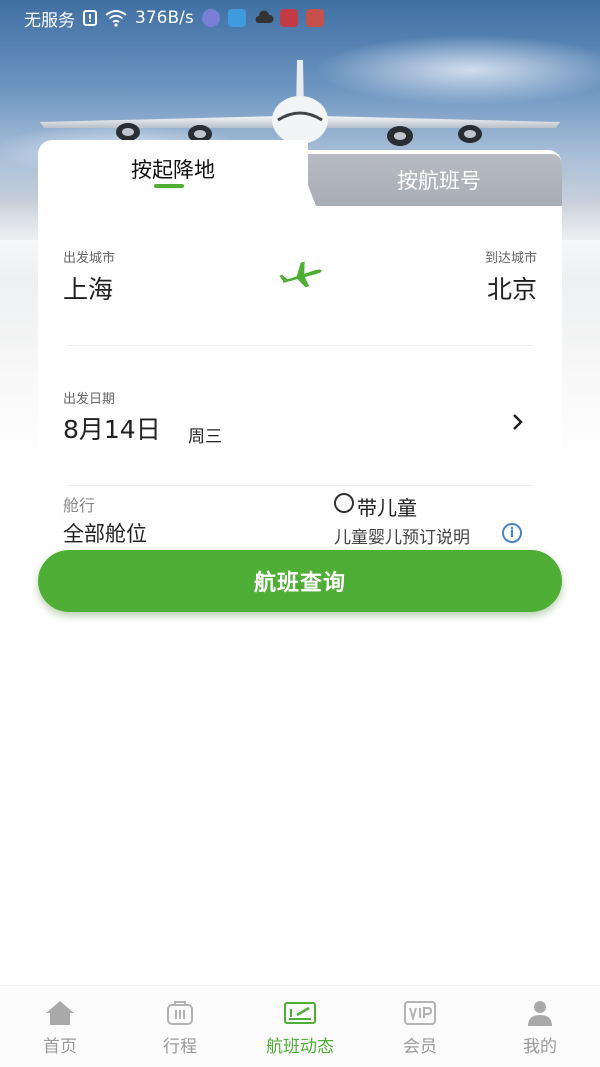 Image resolution: width=600 pixels, height=1067 pixels. What do you see at coordinates (60, 1013) in the screenshot?
I see `home-icon` at bounding box center [60, 1013].